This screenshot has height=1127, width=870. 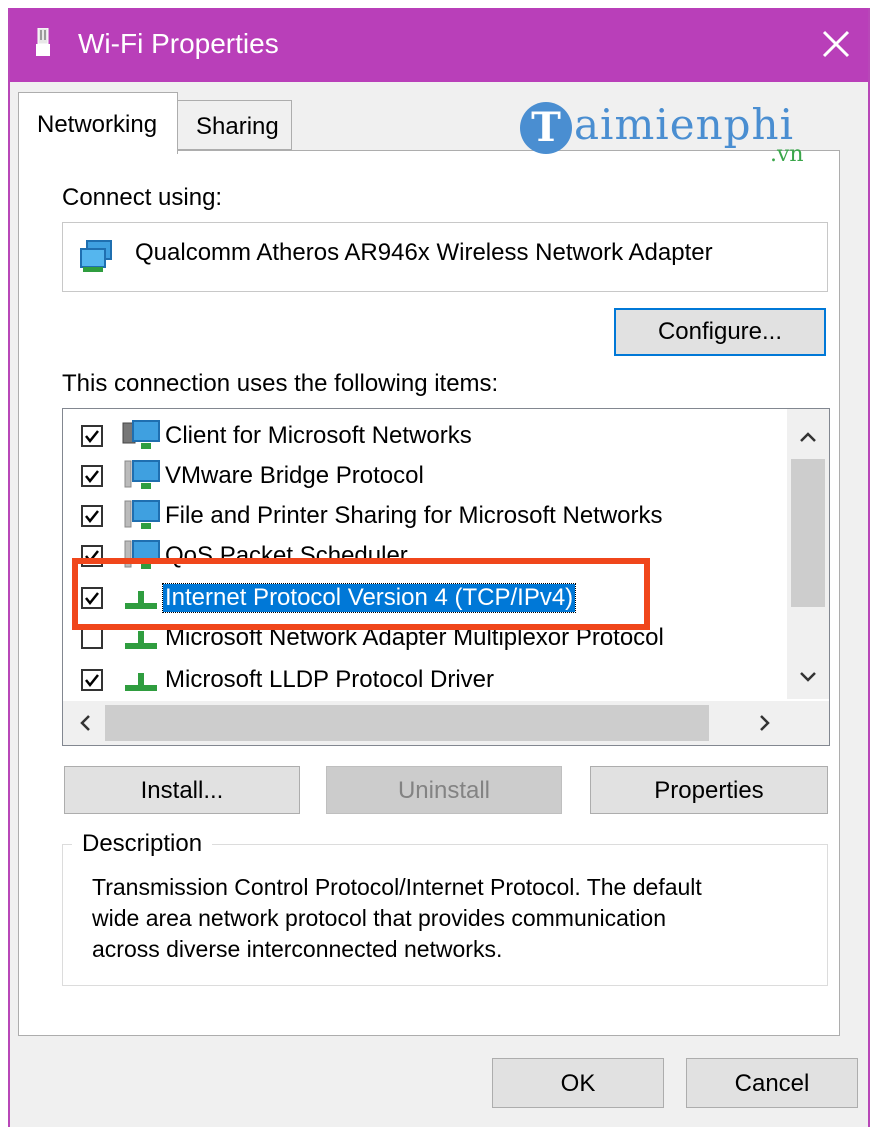 I want to click on list-item: QoS Packet Scheduler, so click(x=423, y=557).